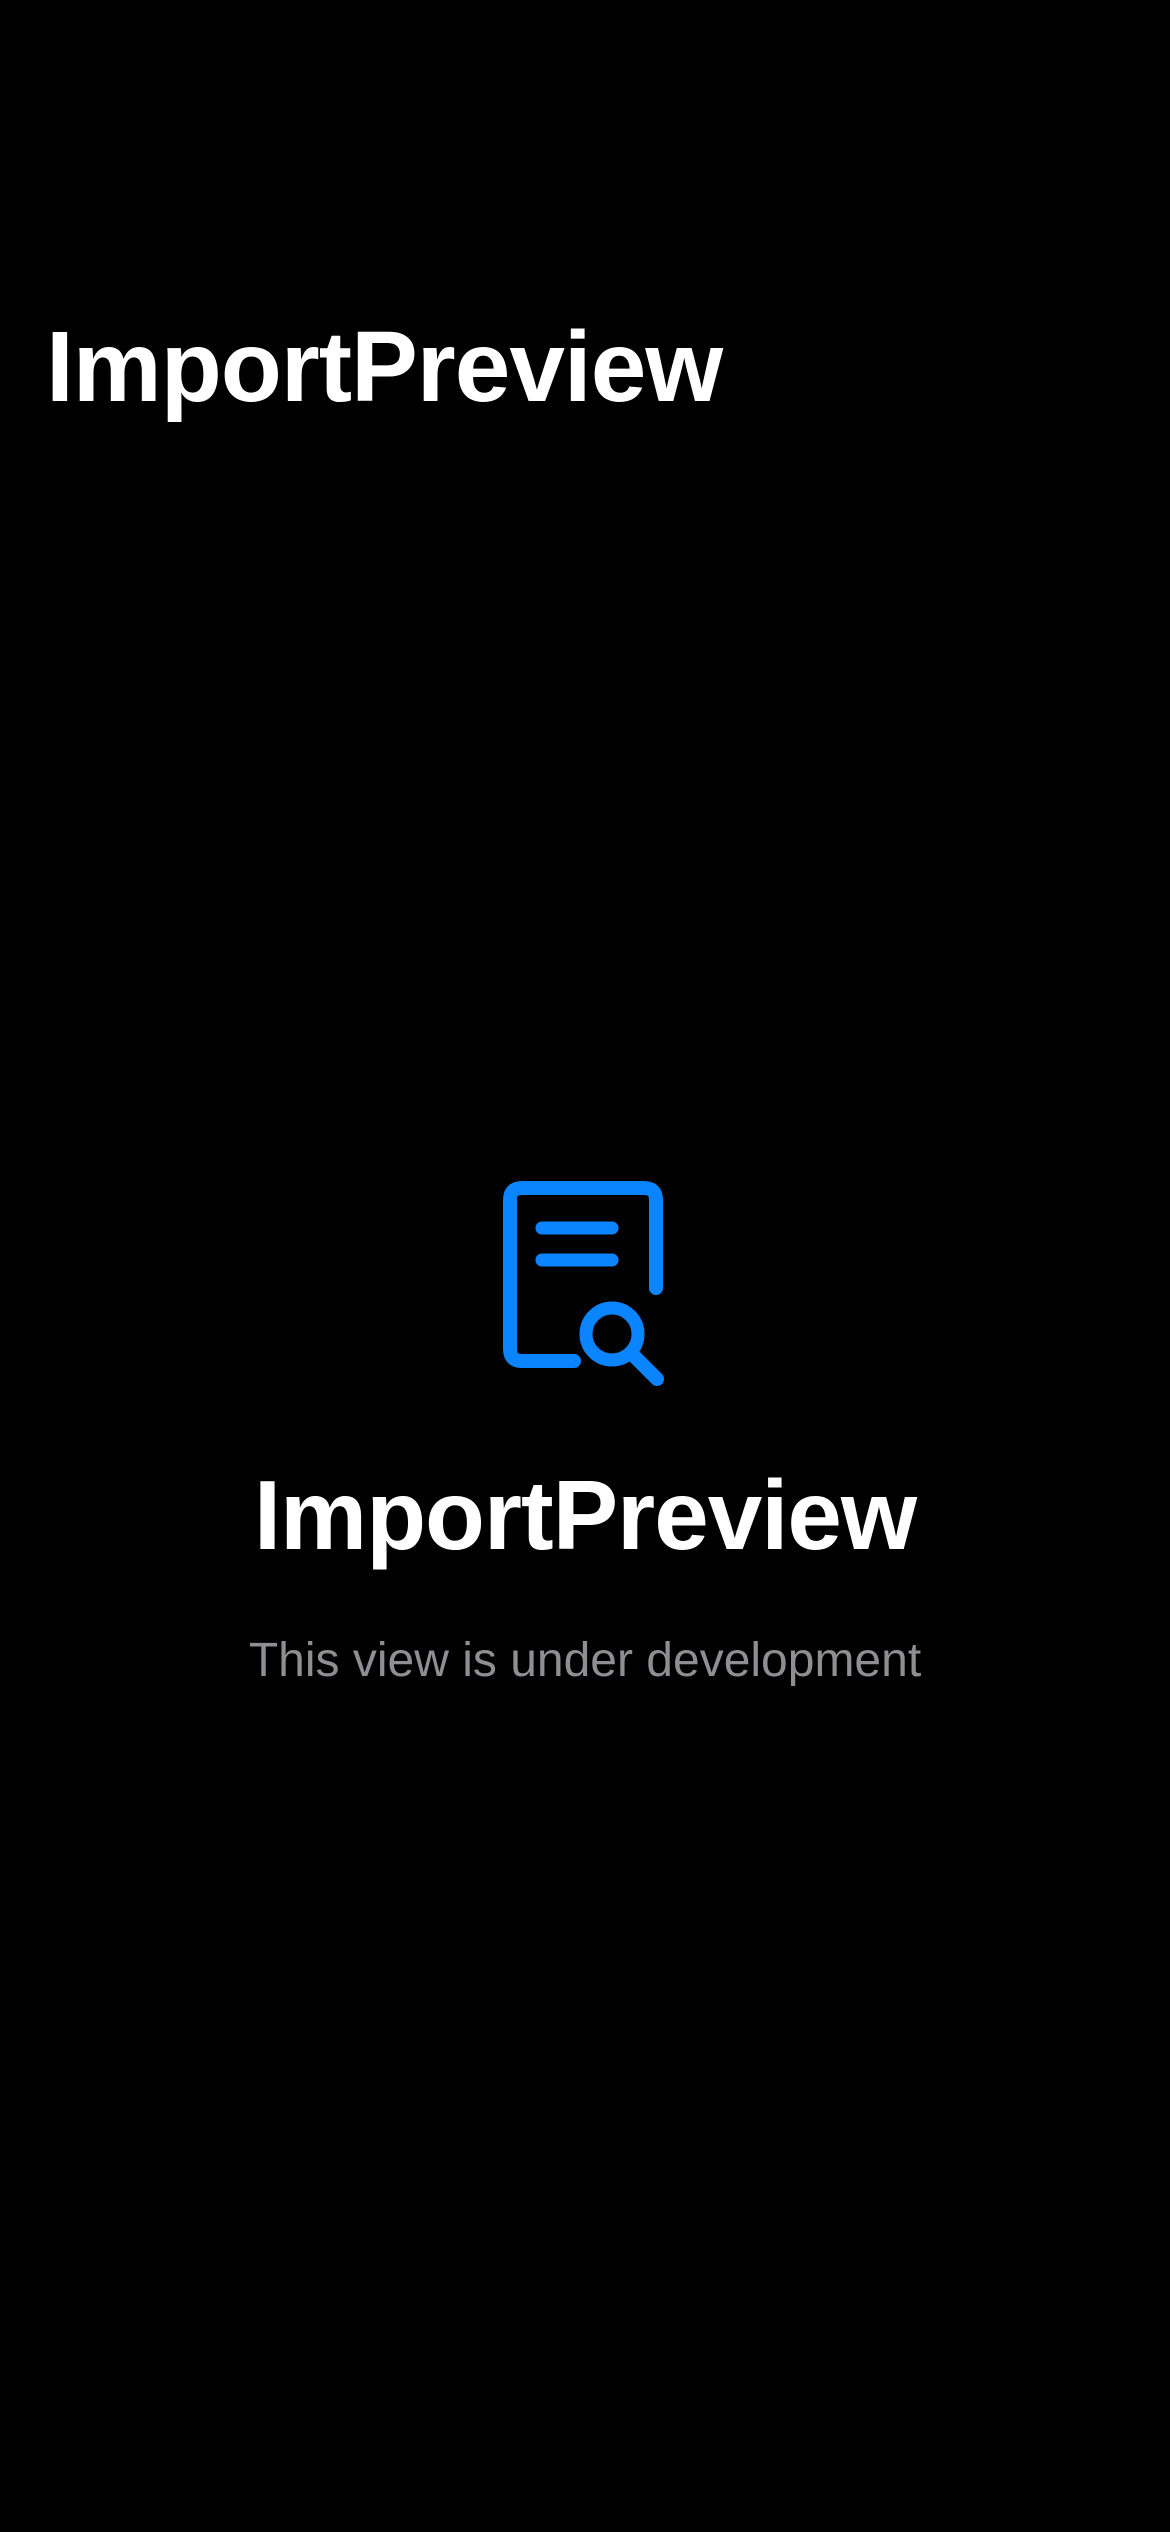 The height and width of the screenshot is (2532, 1170). Describe the element at coordinates (583, 1283) in the screenshot. I see `doc-text-magnifyingglass-icon` at that location.